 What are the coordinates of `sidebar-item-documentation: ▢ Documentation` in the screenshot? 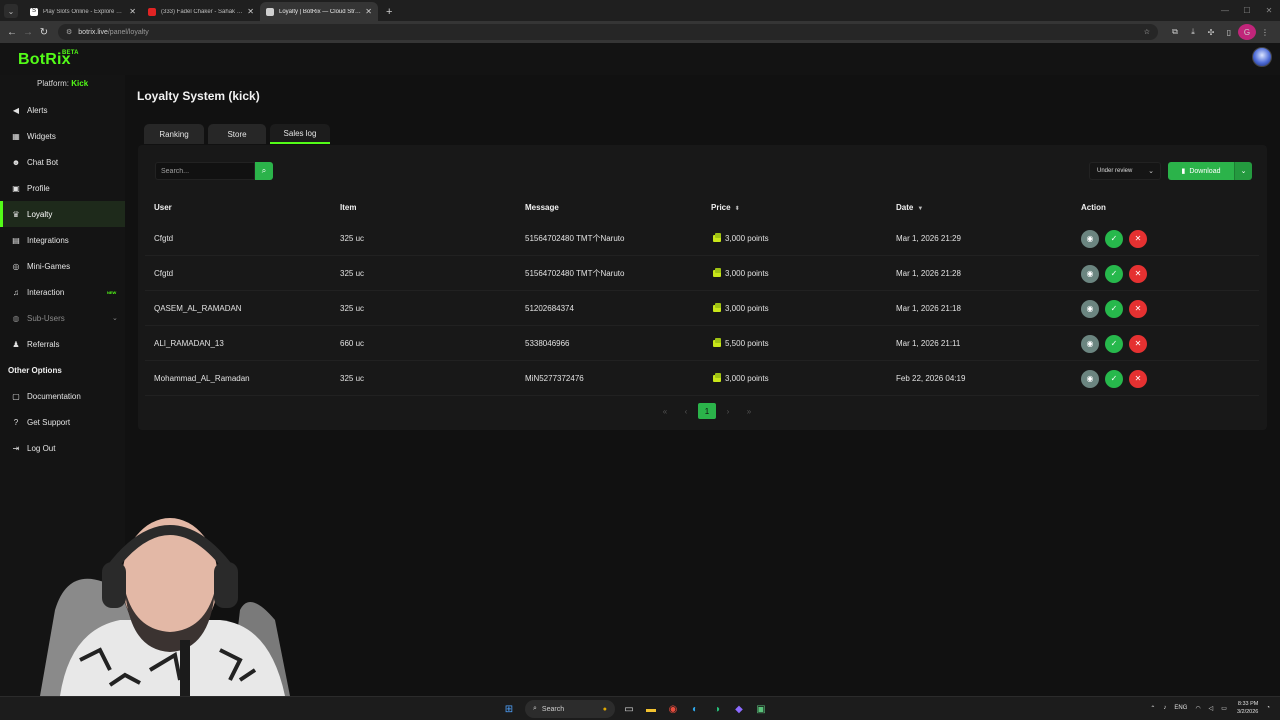 It's located at (62, 396).